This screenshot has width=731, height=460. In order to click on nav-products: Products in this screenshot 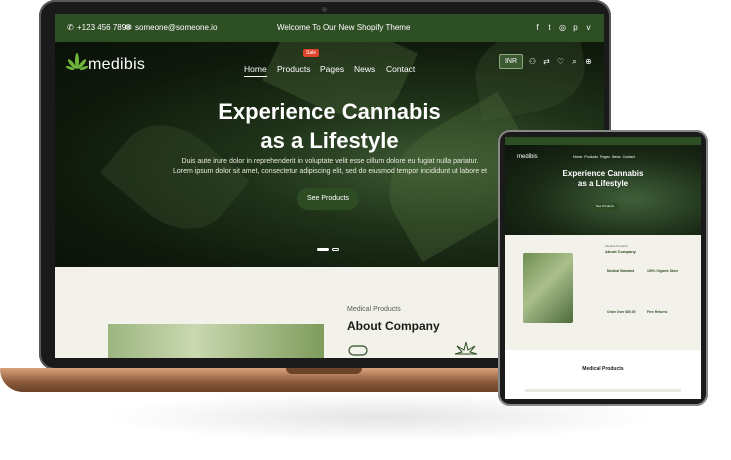, I will do `click(294, 69)`.